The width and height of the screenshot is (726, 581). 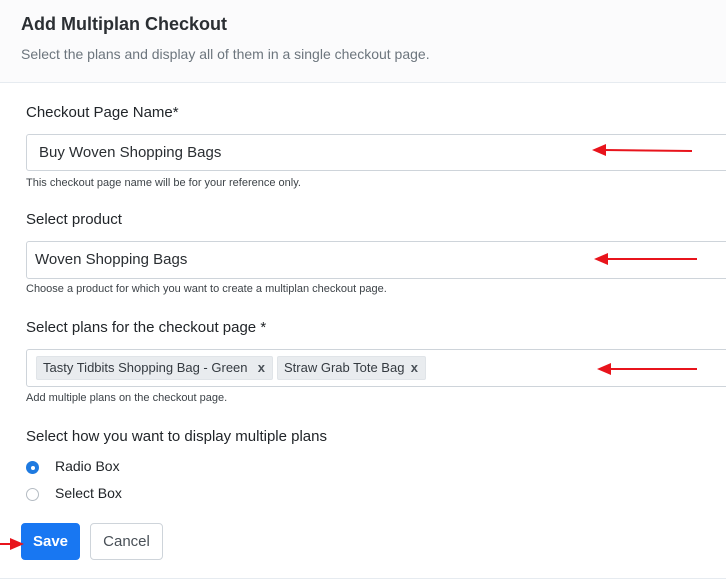 I want to click on select-box-radio, so click(x=32, y=494).